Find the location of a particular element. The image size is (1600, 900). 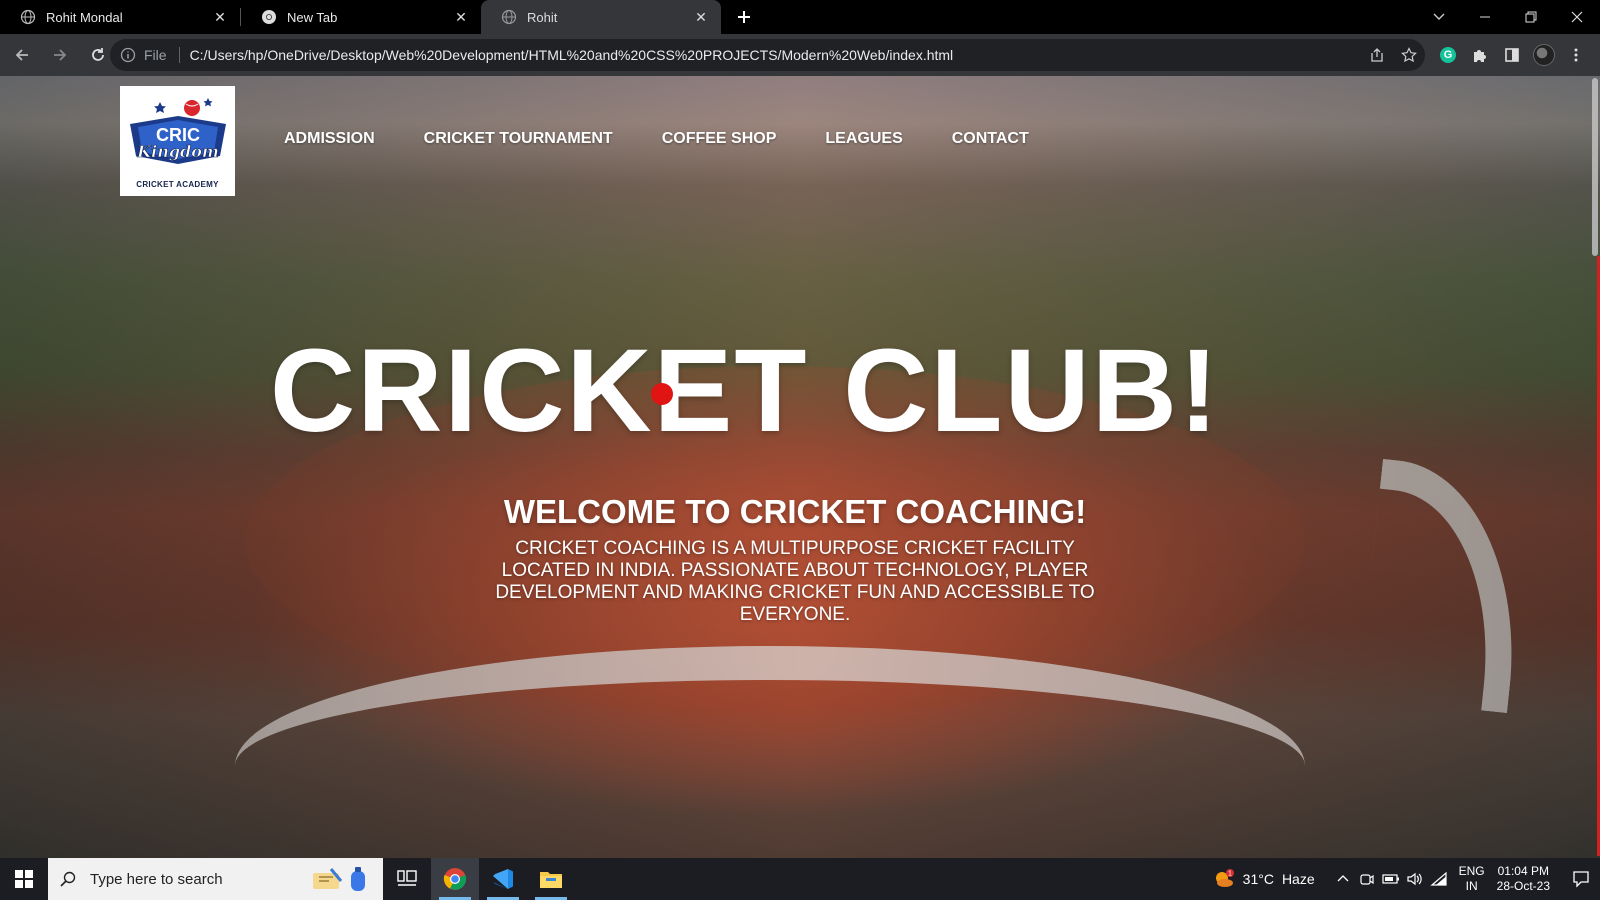

share-icon is located at coordinates (1377, 55).